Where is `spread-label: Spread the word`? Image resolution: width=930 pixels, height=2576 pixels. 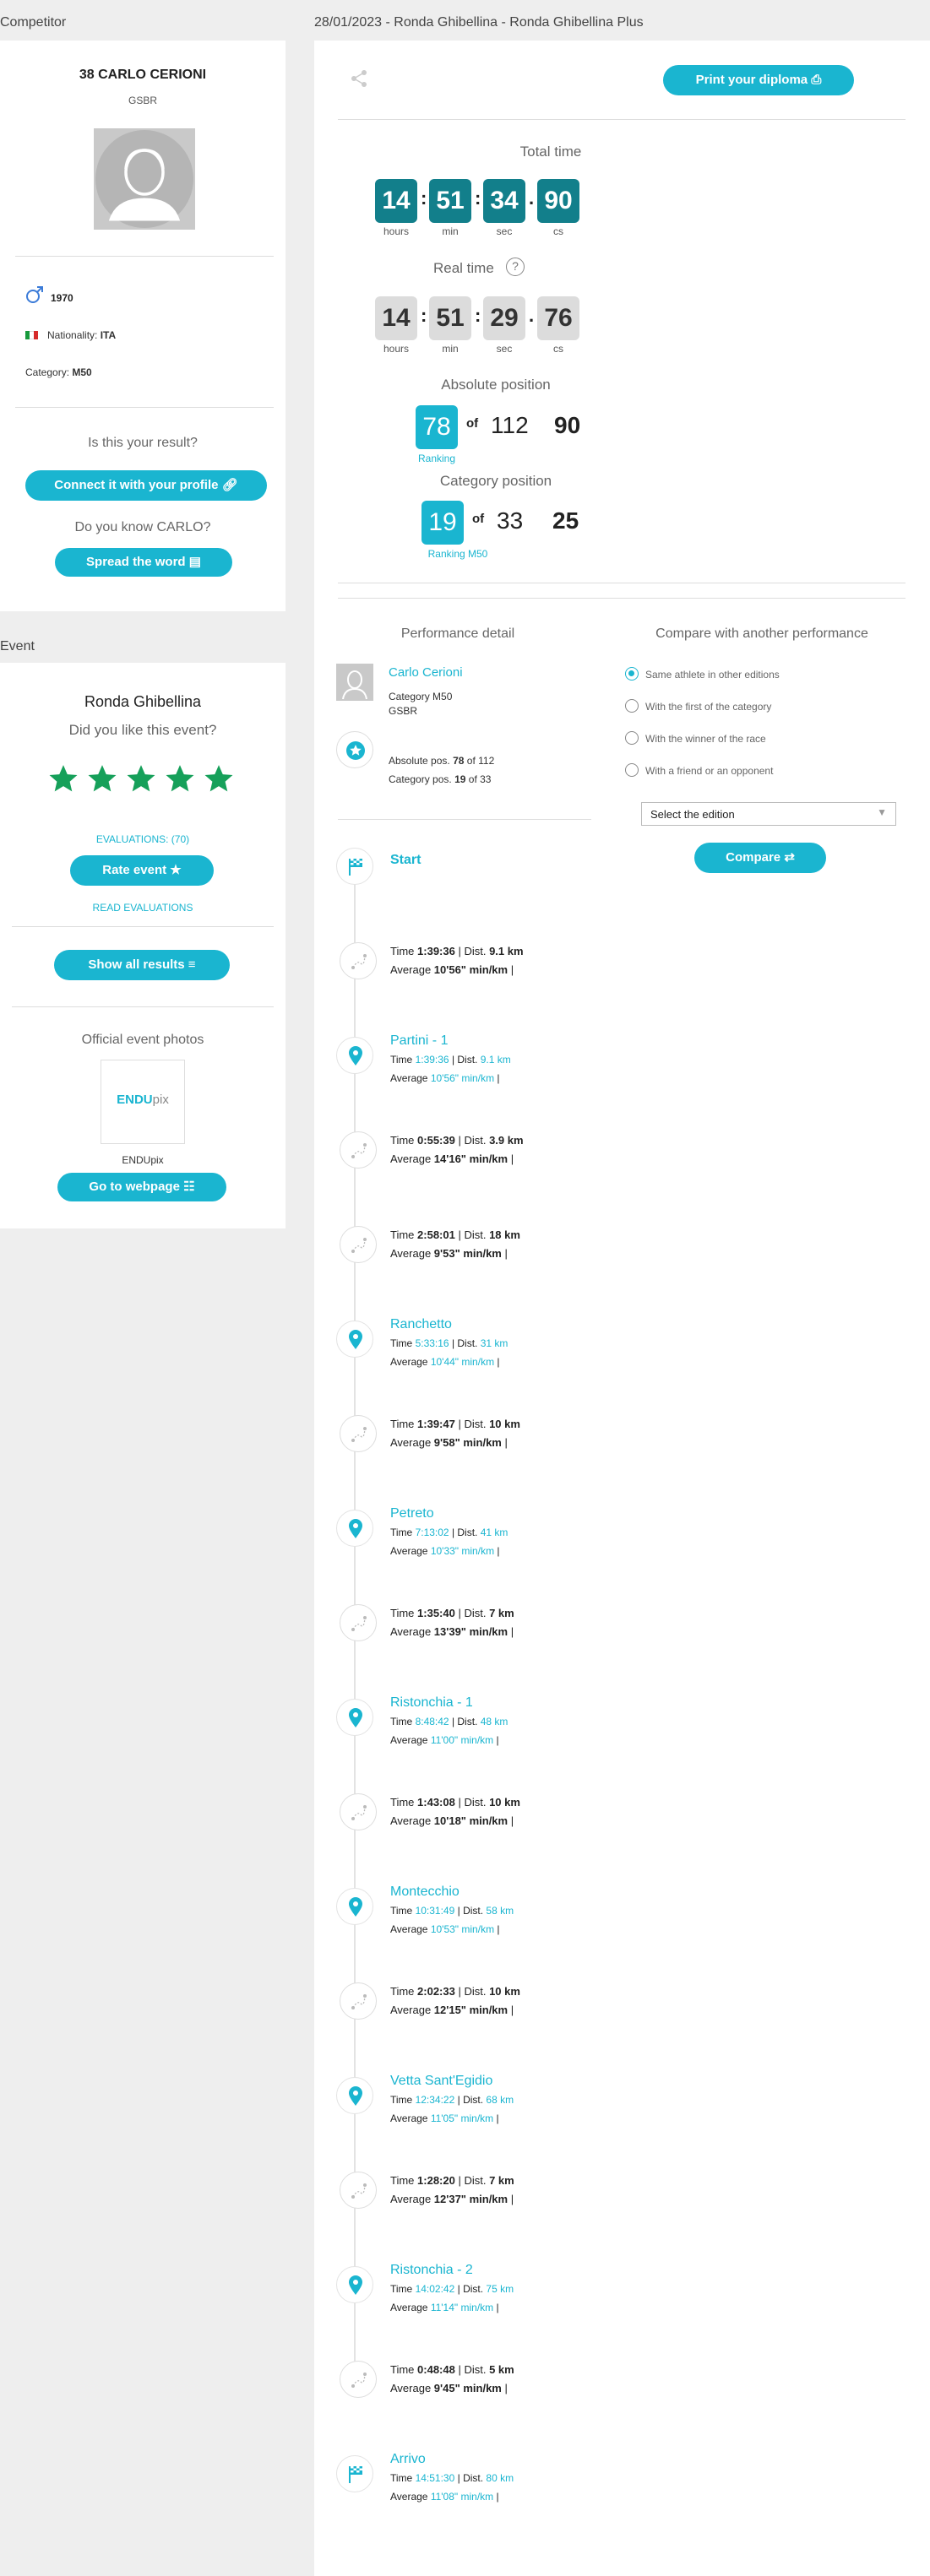
spread-label: Spread the word is located at coordinates (136, 562).